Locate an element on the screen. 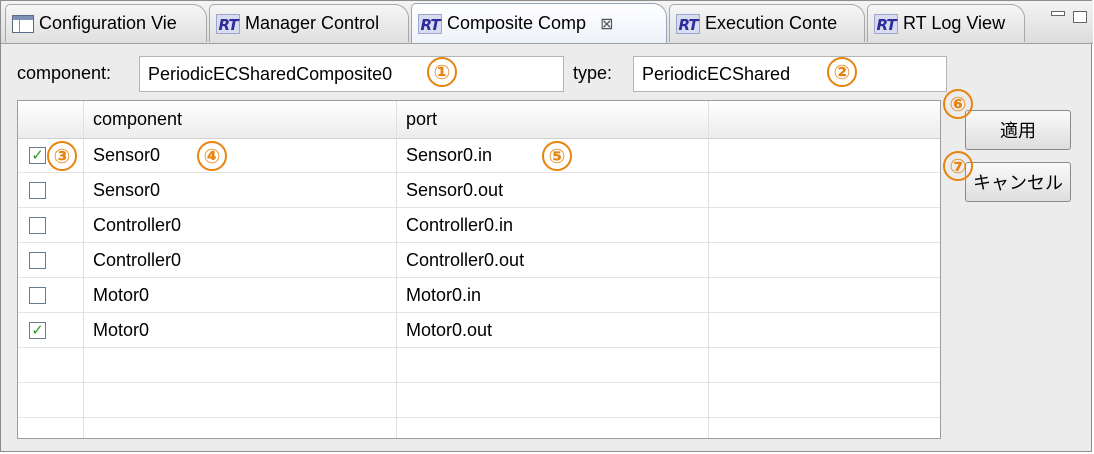  table-row: Controller0 Controller0.out is located at coordinates (479, 260).